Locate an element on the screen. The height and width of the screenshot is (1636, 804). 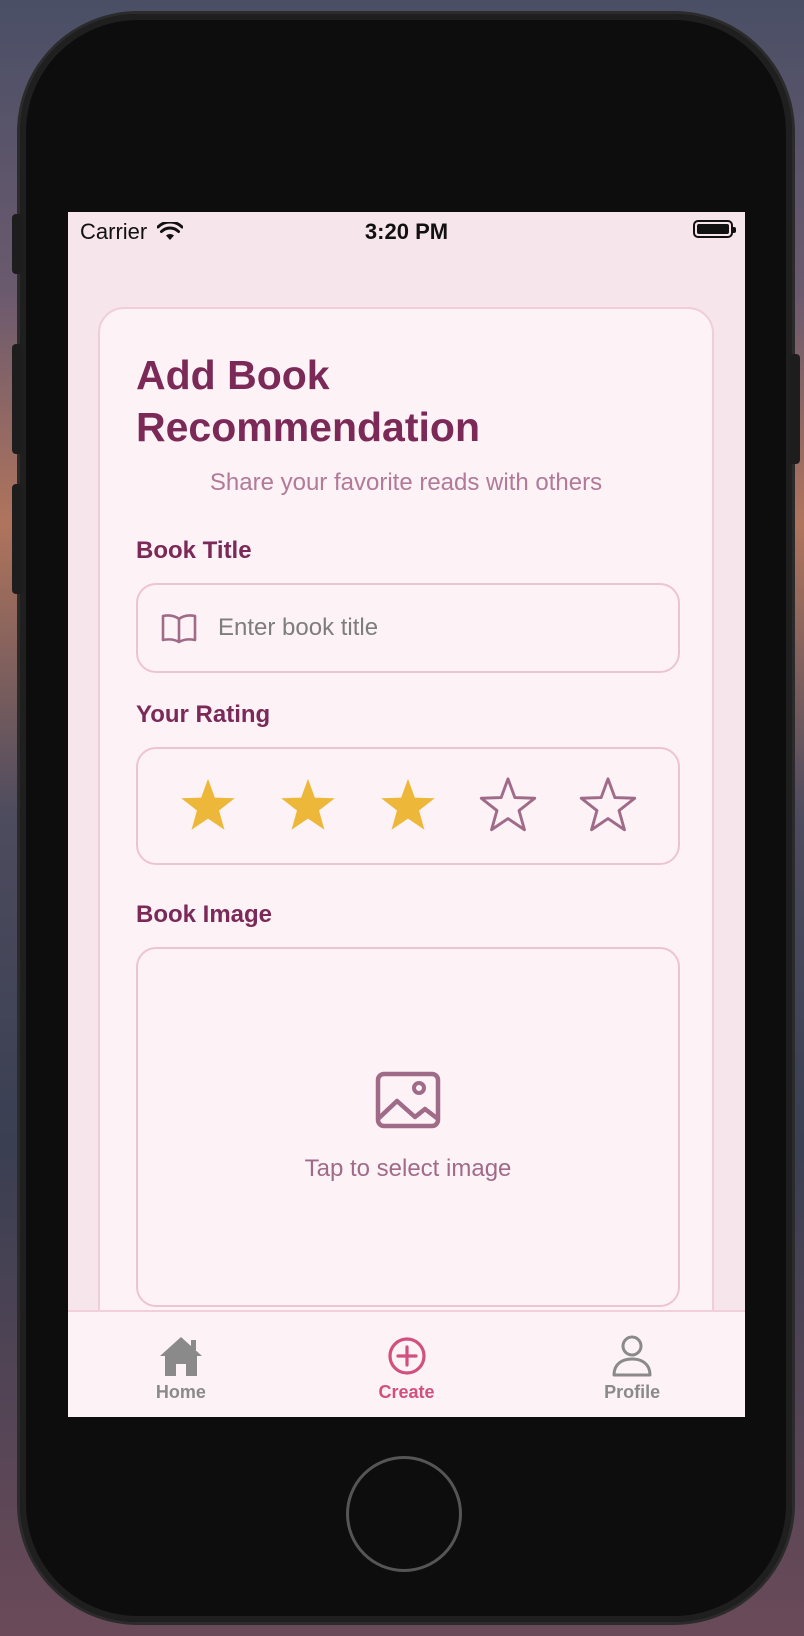
book-title-input is located at coordinates (428, 628).